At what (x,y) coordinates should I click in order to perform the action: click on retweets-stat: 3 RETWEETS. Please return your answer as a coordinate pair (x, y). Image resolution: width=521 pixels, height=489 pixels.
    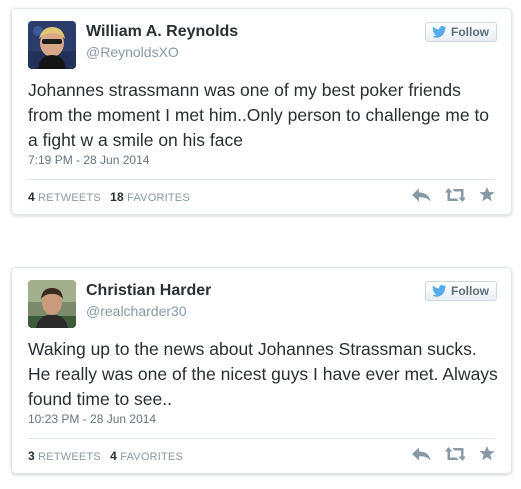
    Looking at the image, I should click on (64, 456).